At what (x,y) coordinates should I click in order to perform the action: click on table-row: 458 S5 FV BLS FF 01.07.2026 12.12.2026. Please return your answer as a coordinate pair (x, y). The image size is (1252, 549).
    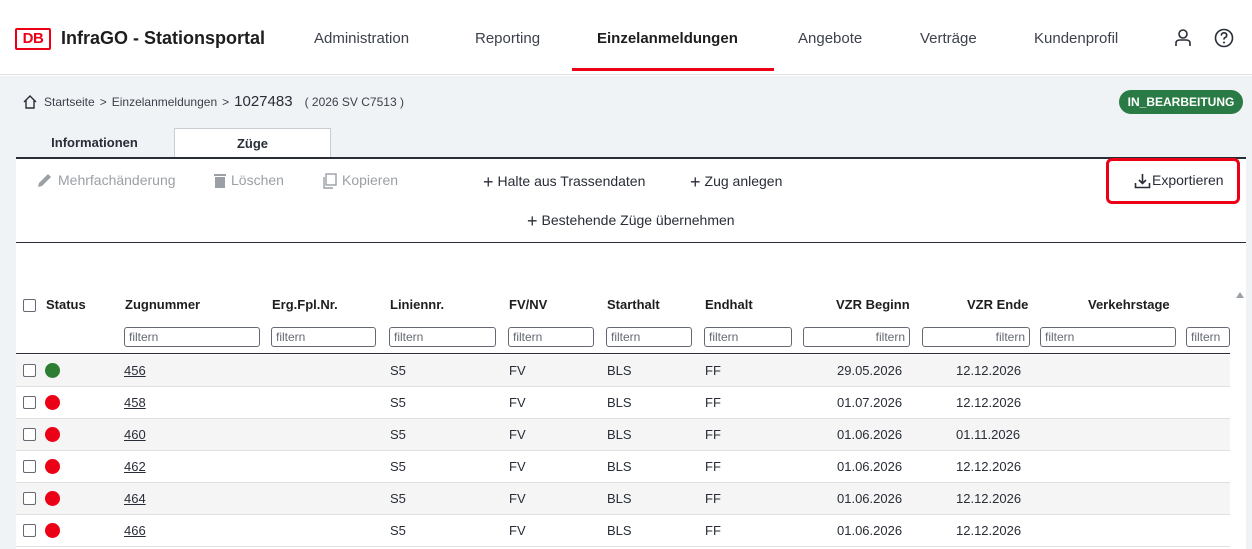
    Looking at the image, I should click on (623, 403).